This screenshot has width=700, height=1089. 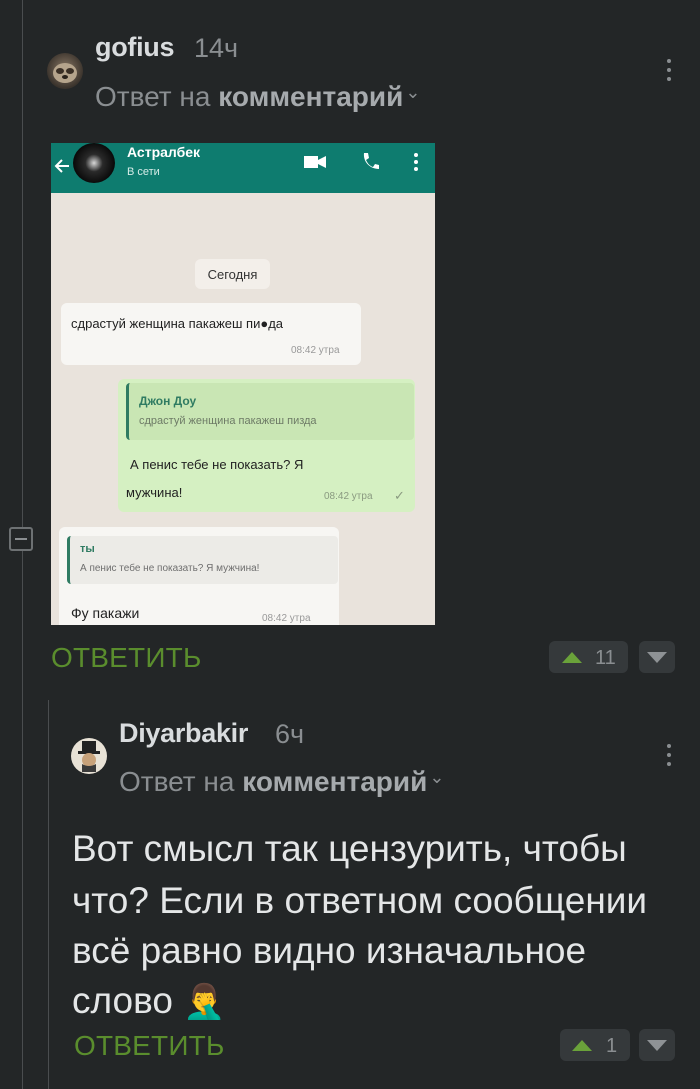 I want to click on upvote-button: 11, so click(x=588, y=657).